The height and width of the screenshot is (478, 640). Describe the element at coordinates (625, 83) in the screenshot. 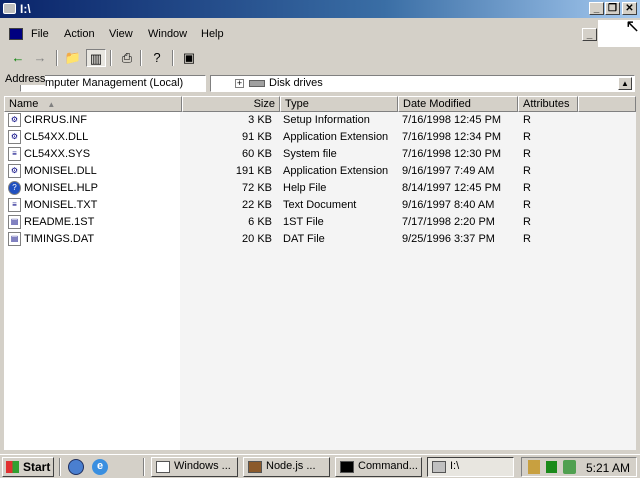

I see `dropdown-arrow-icon: ▲` at that location.